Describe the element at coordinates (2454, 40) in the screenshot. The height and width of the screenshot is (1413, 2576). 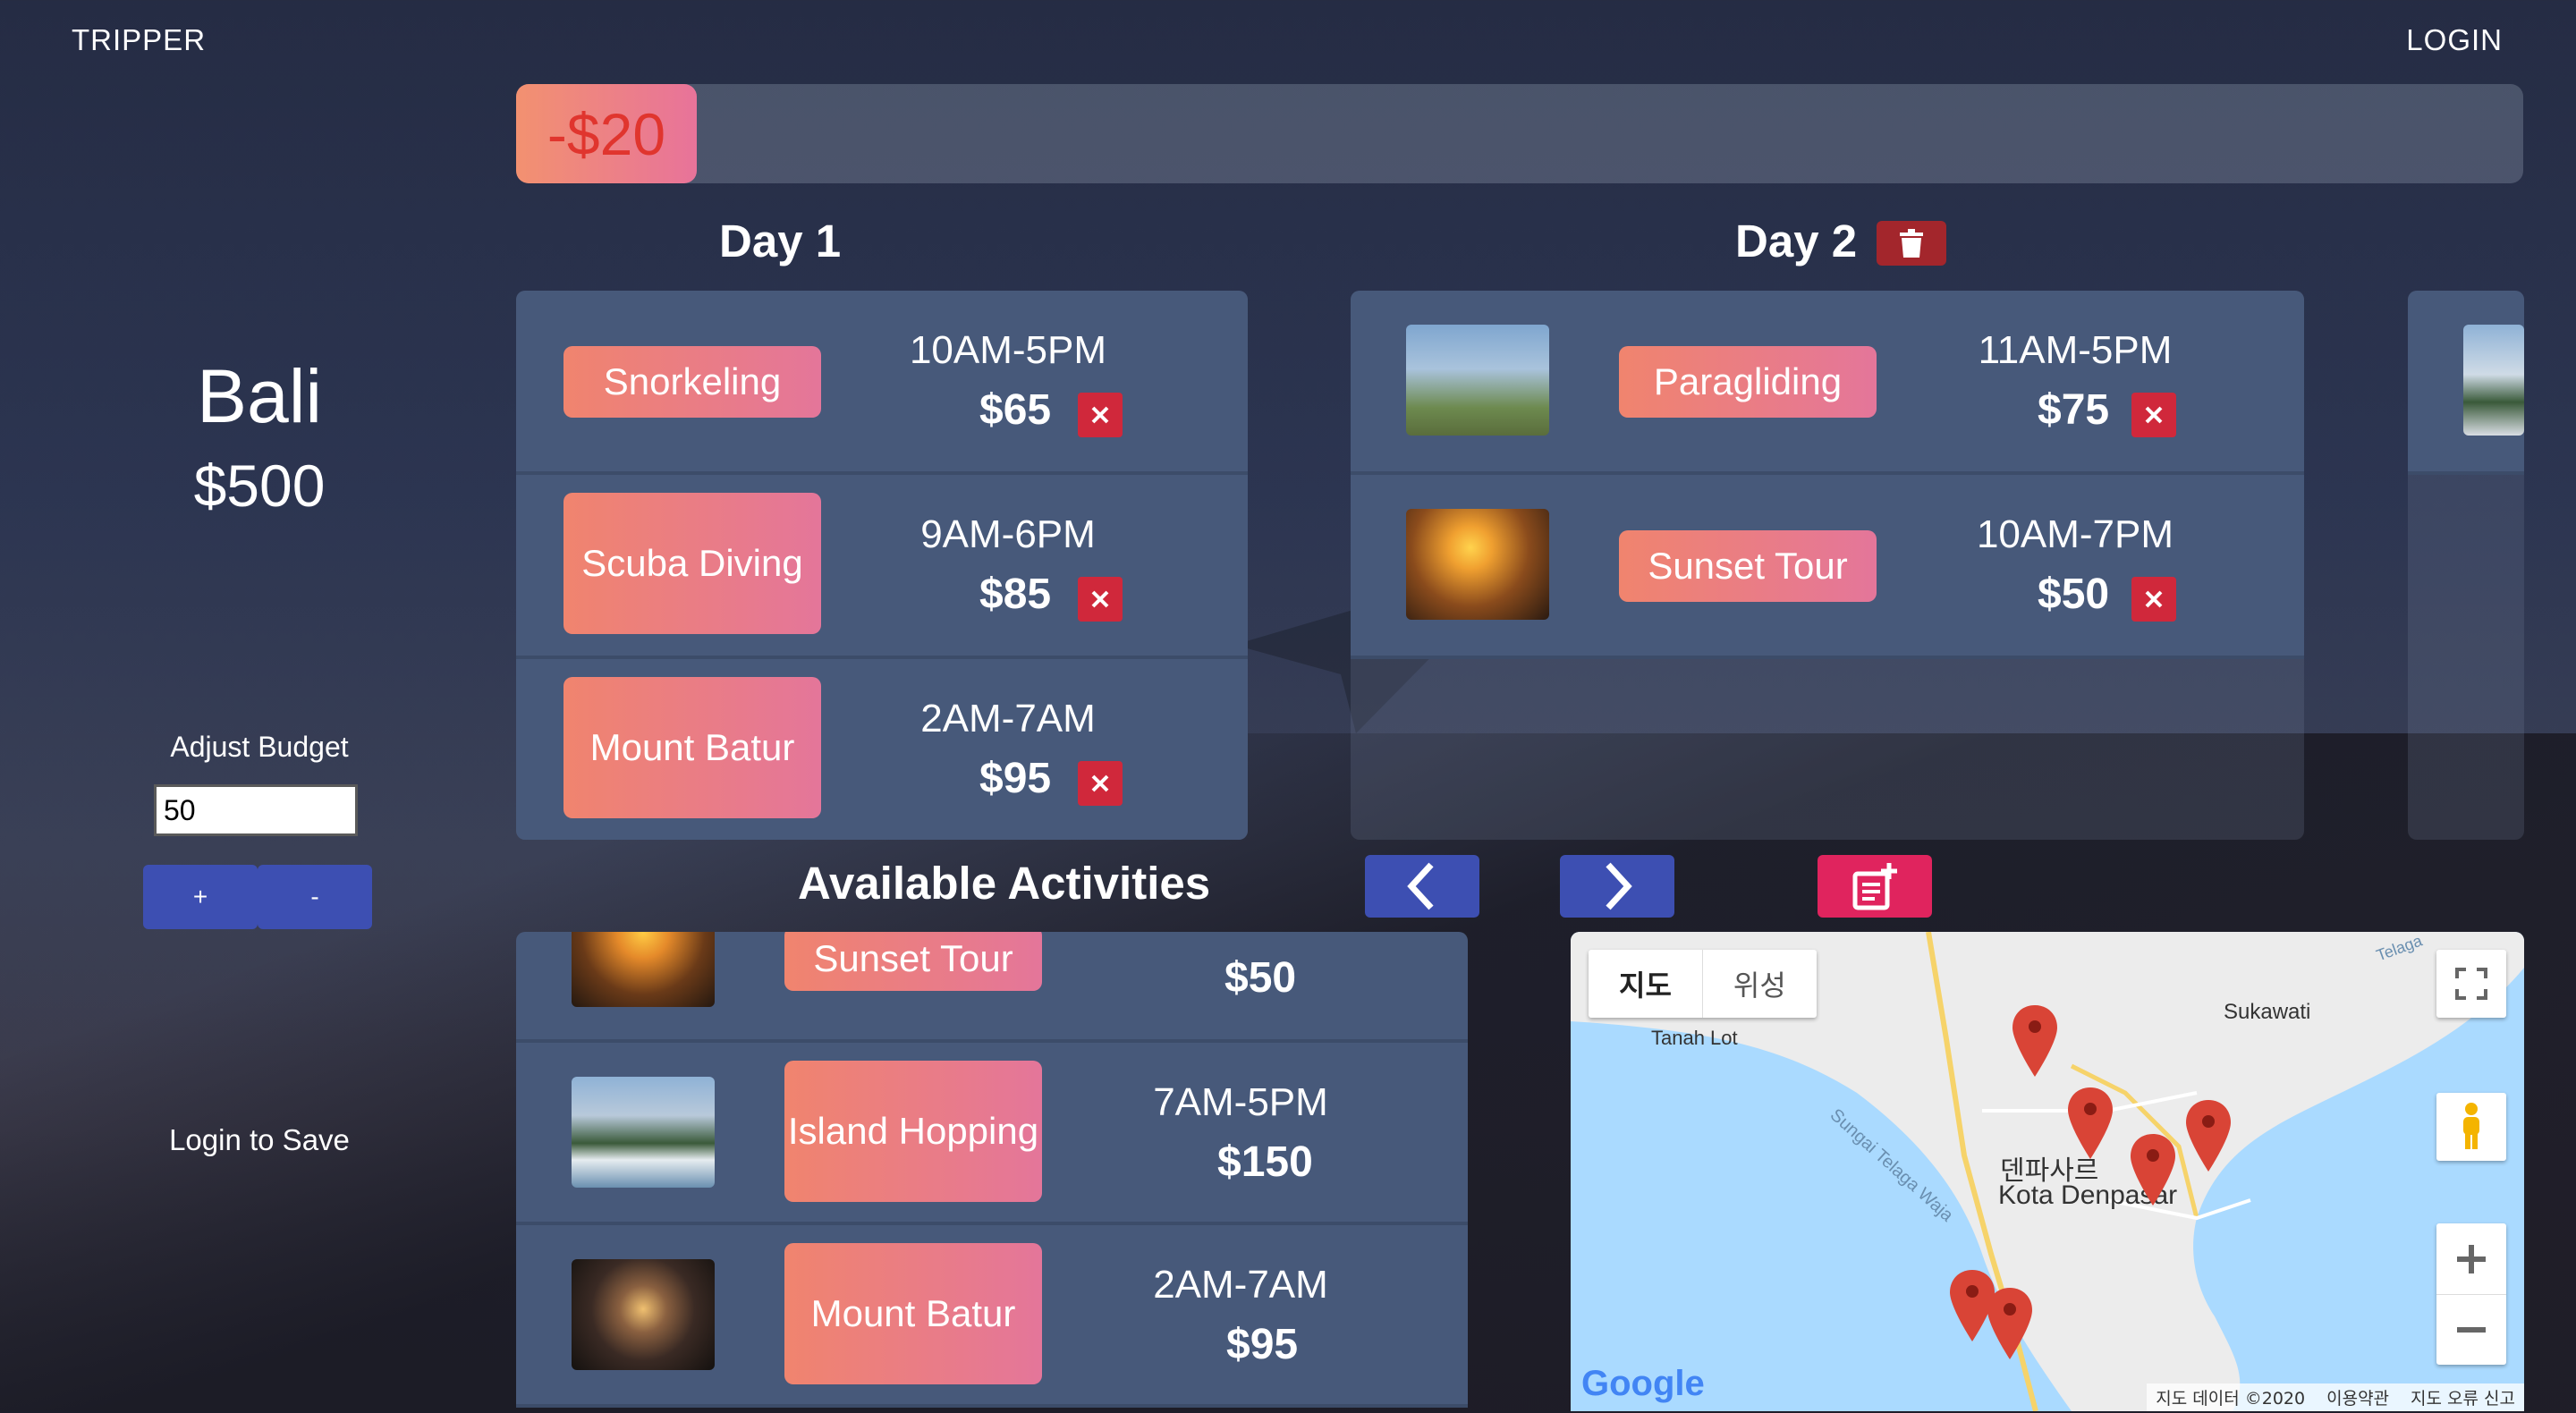
I see `login-link: LOGIN` at that location.